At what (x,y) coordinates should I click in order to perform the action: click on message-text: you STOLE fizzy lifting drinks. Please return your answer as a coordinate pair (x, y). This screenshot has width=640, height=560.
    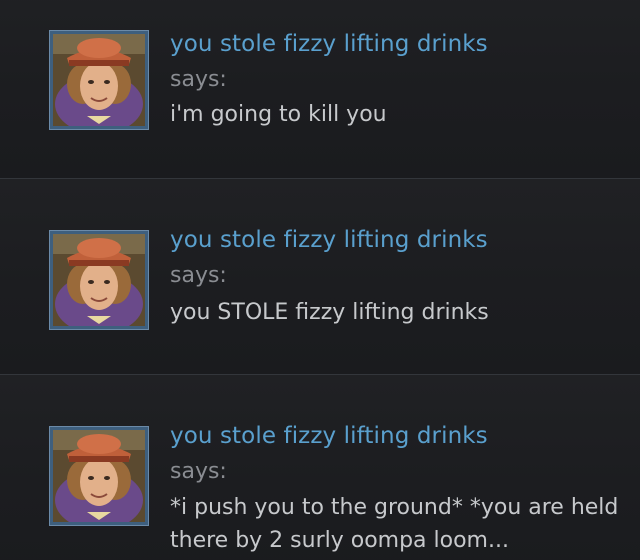
    Looking at the image, I should click on (329, 312).